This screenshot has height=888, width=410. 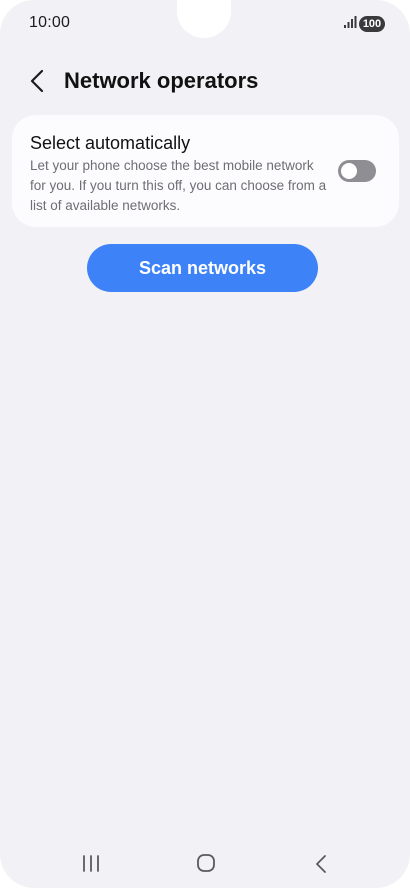 What do you see at coordinates (38, 81) in the screenshot?
I see `chevron-left-icon` at bounding box center [38, 81].